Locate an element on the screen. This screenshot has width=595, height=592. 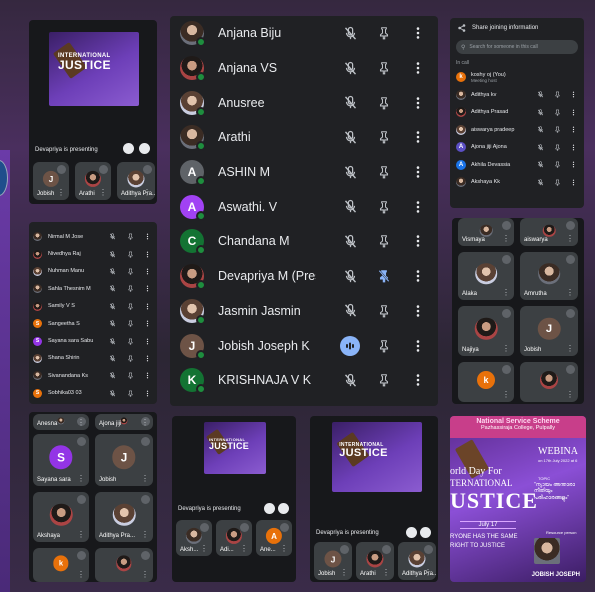
participant-row: Samily V S is located at coordinates (93, 306).